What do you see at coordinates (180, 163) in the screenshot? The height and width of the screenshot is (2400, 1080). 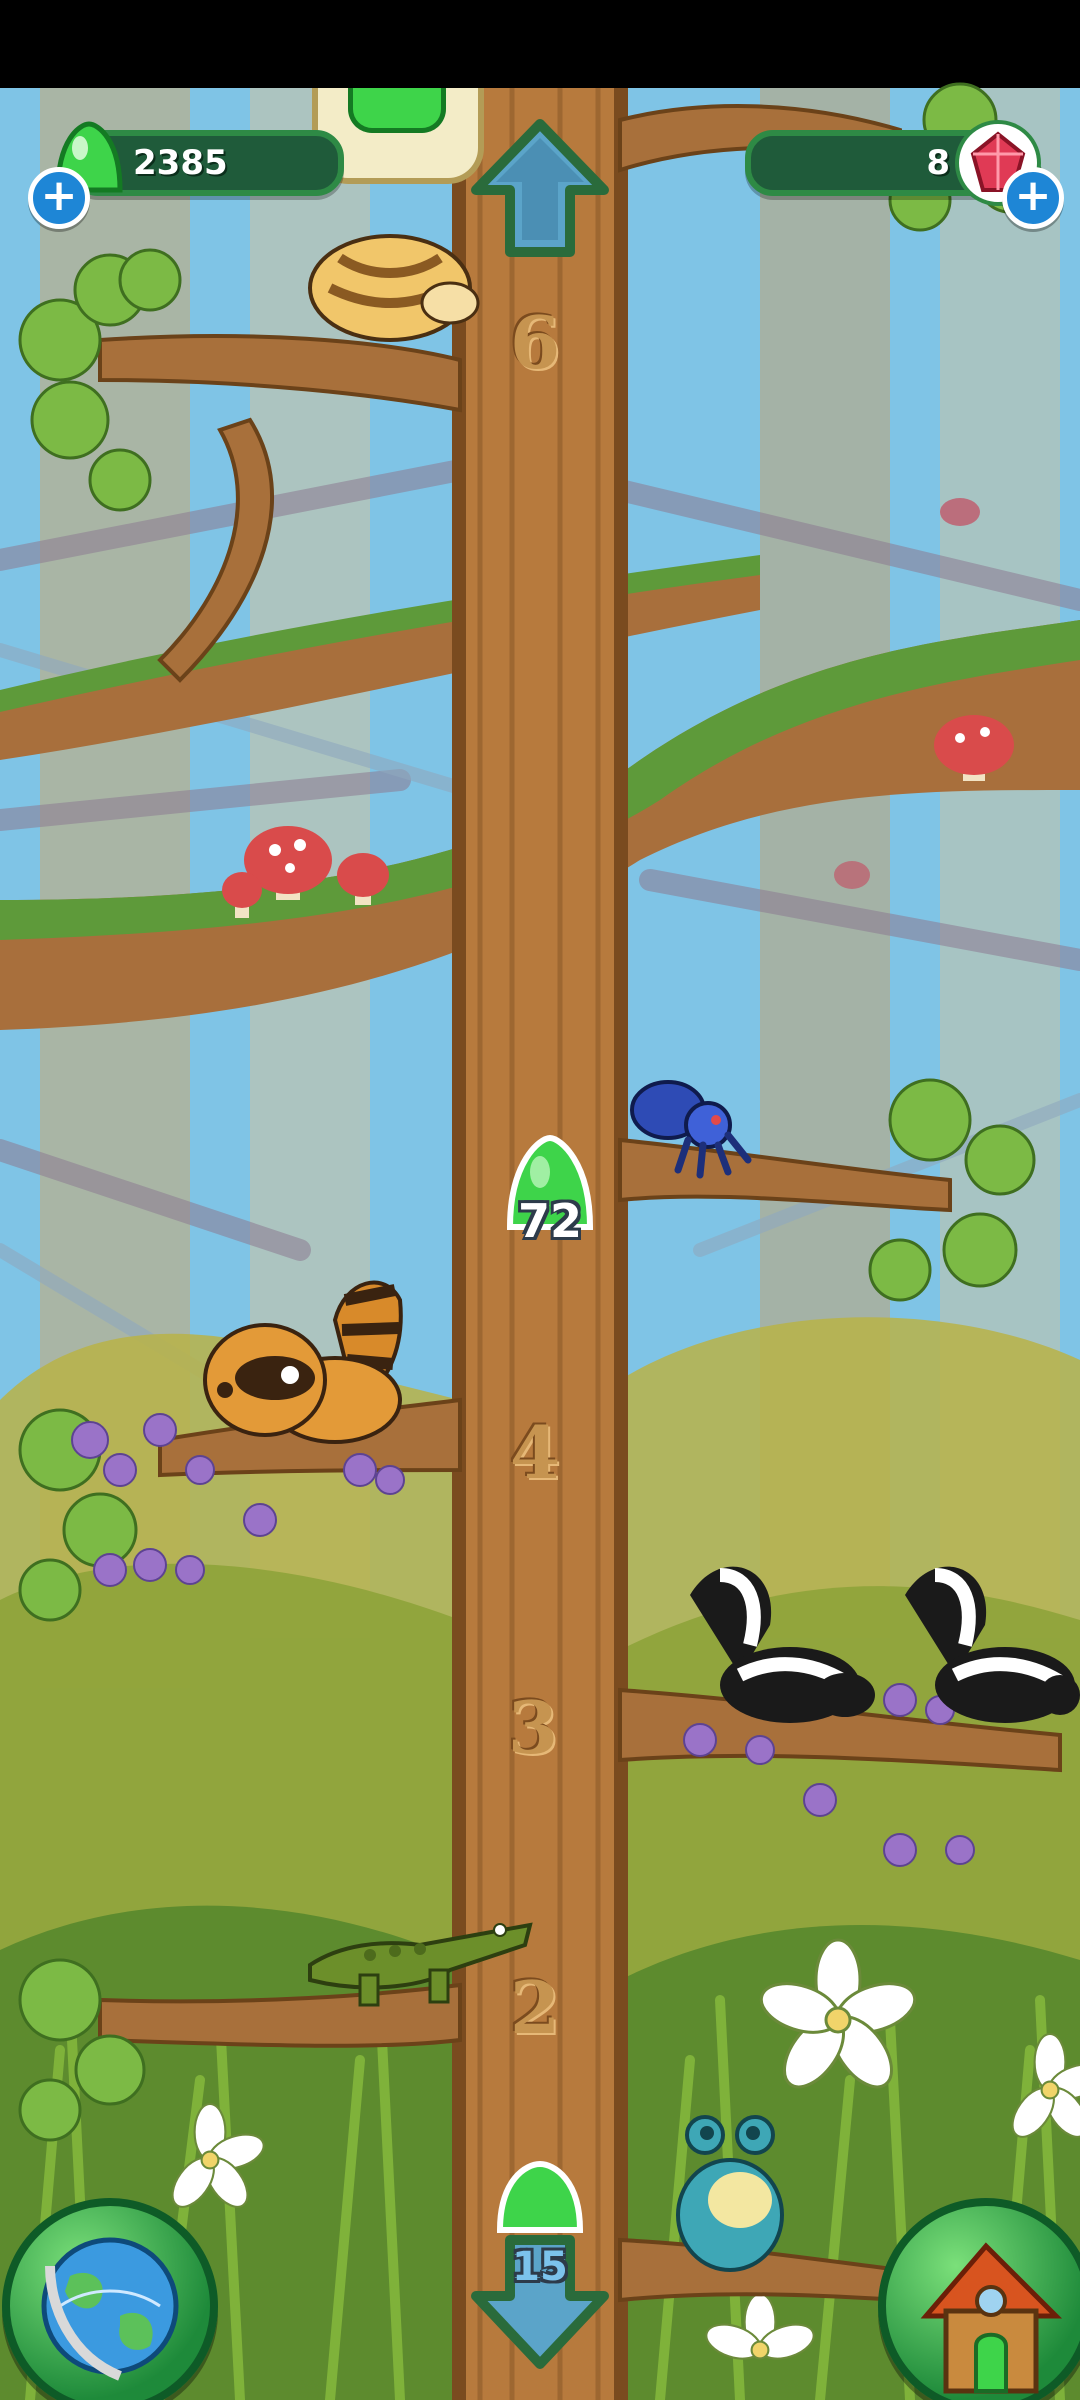 I see `gum-count: 2385` at bounding box center [180, 163].